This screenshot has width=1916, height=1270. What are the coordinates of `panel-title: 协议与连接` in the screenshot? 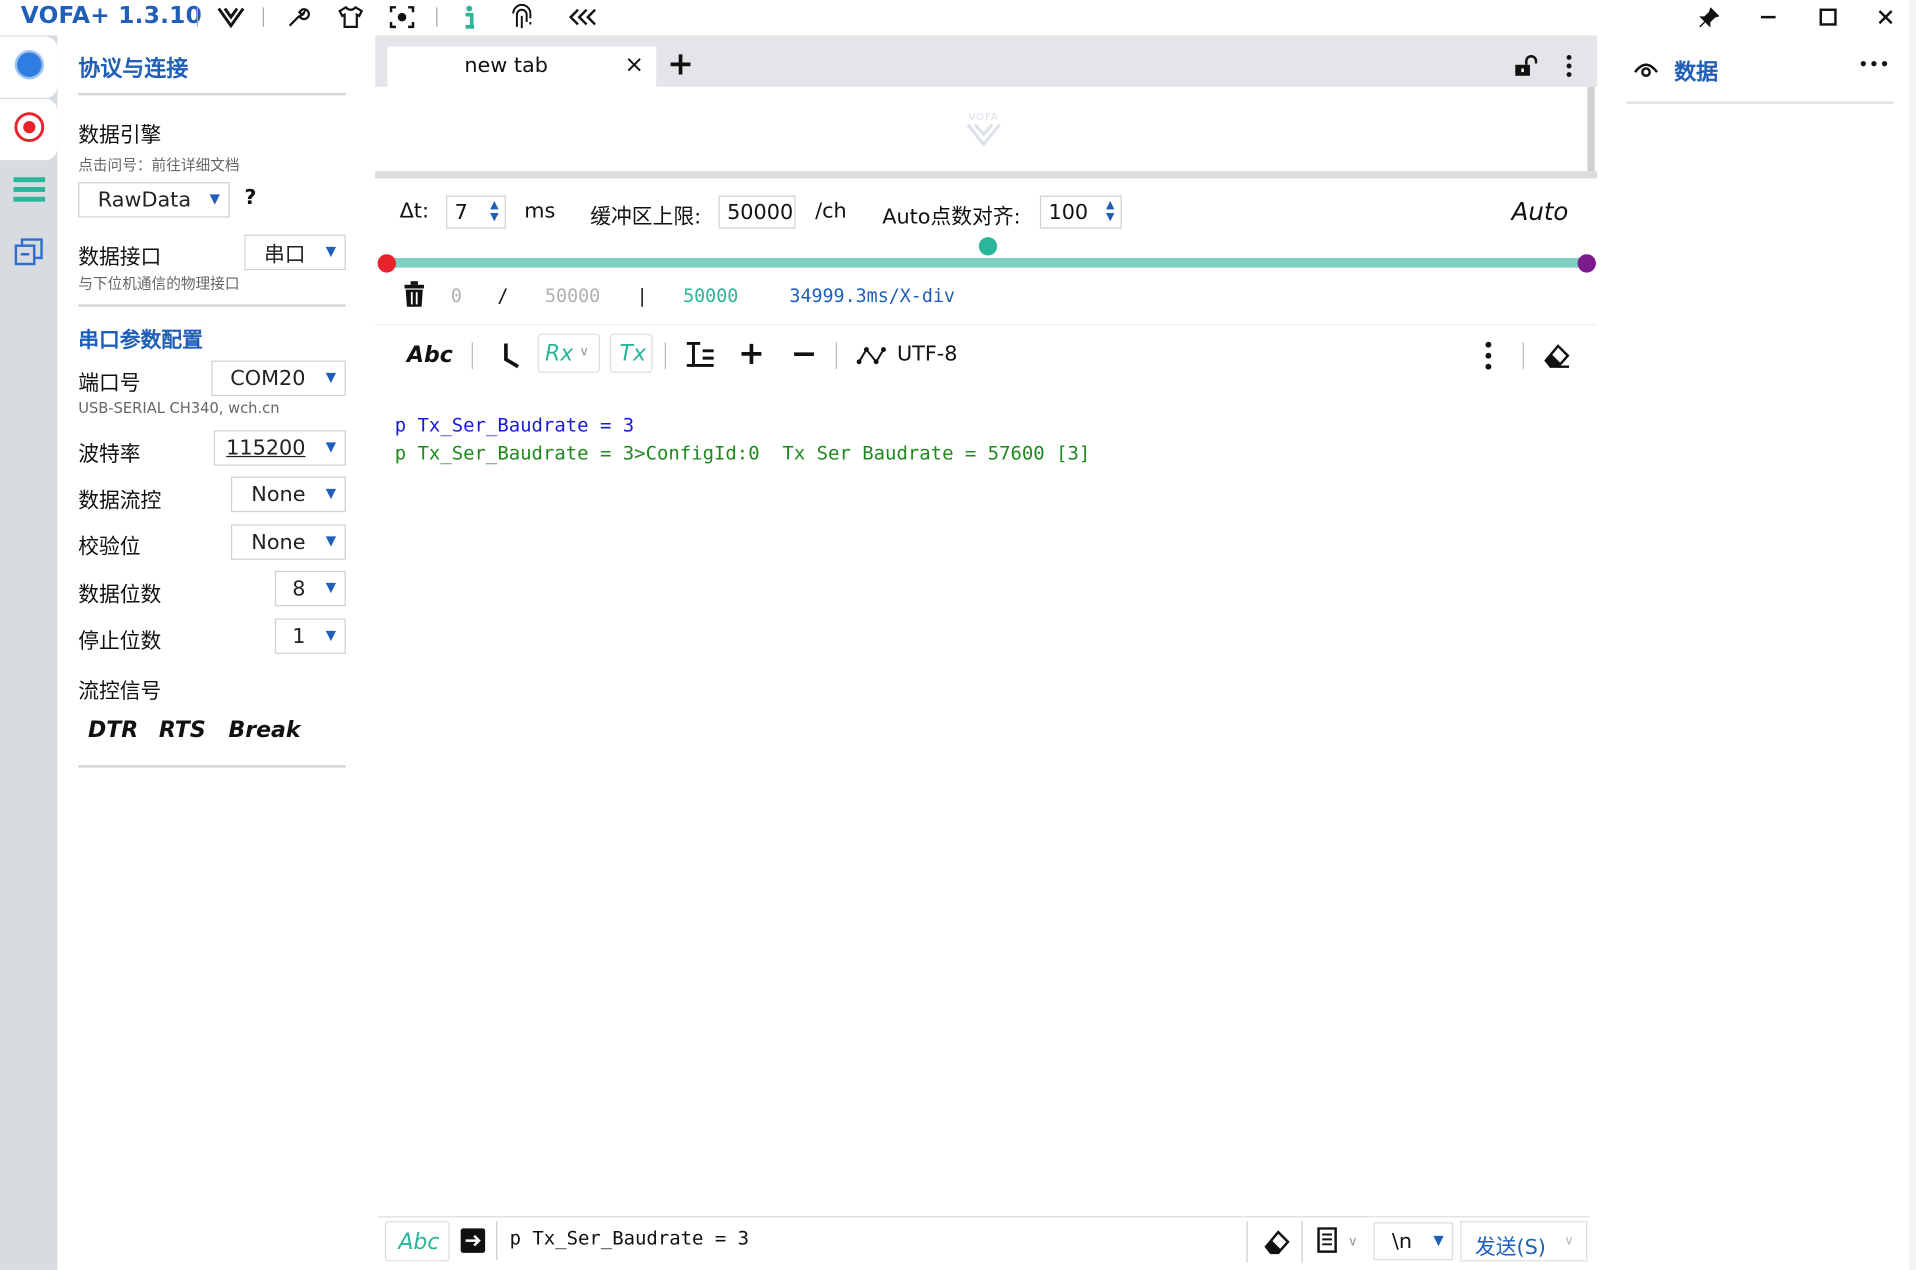 It's located at (133, 69).